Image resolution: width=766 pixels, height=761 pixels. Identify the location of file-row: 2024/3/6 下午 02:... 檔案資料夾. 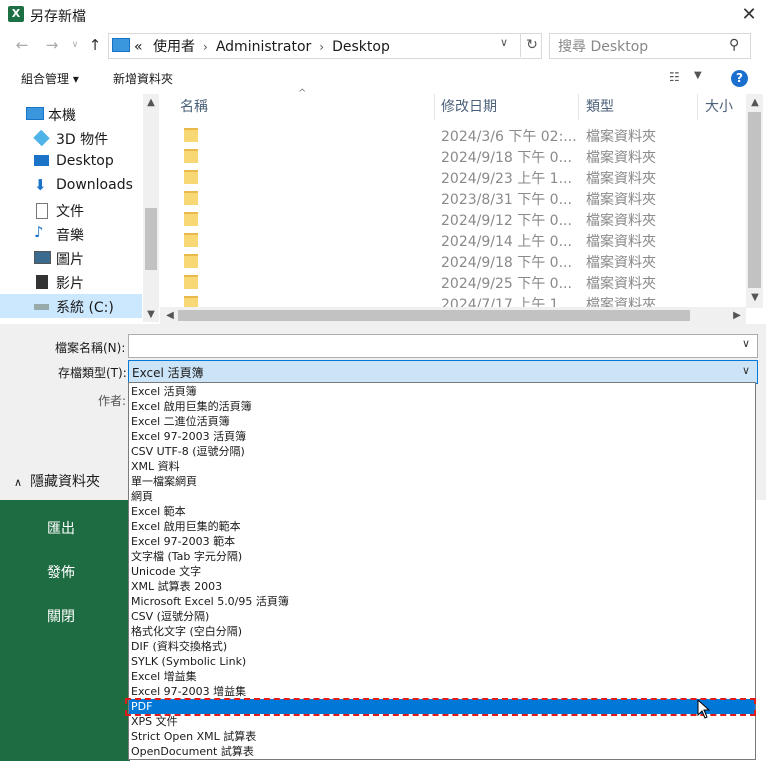
(453, 134).